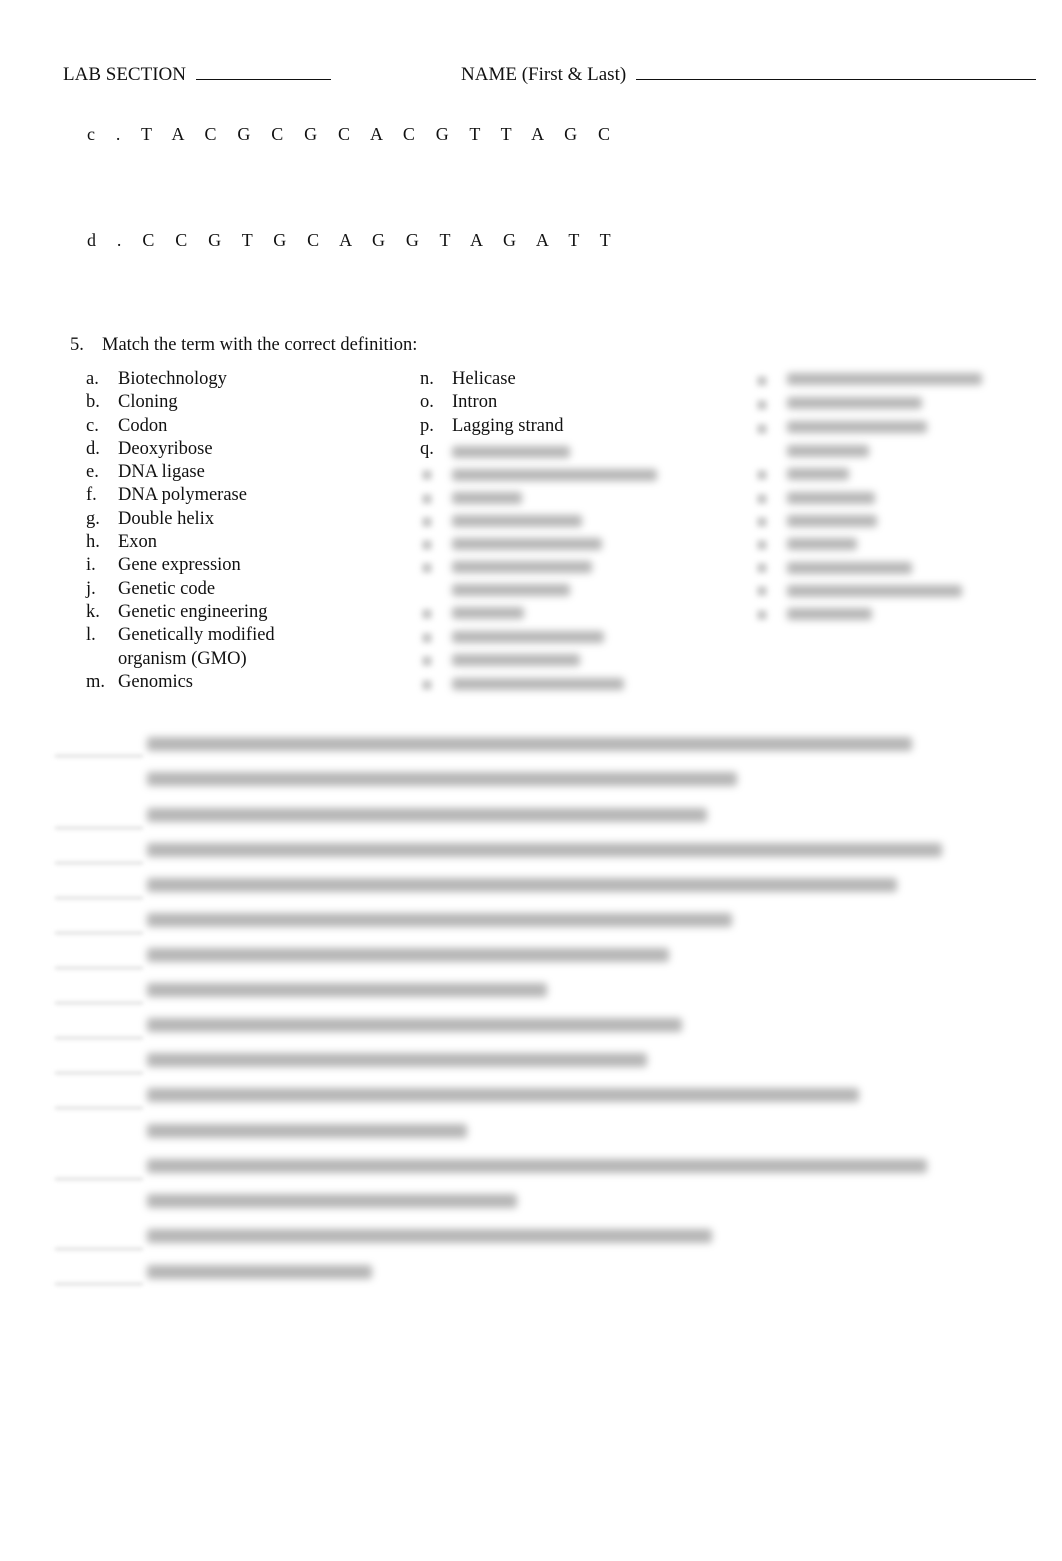 The image size is (1062, 1561). Describe the element at coordinates (108, 134) in the screenshot. I see `sequence-label: c .` at that location.